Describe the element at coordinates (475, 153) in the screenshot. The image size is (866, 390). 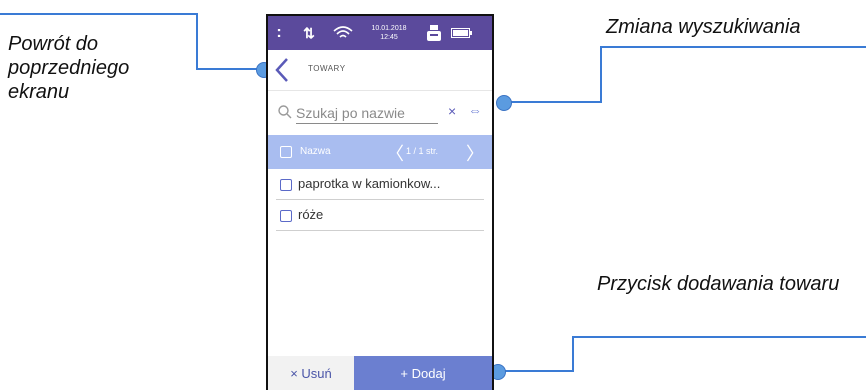
I see `next-page-button: 〉` at that location.